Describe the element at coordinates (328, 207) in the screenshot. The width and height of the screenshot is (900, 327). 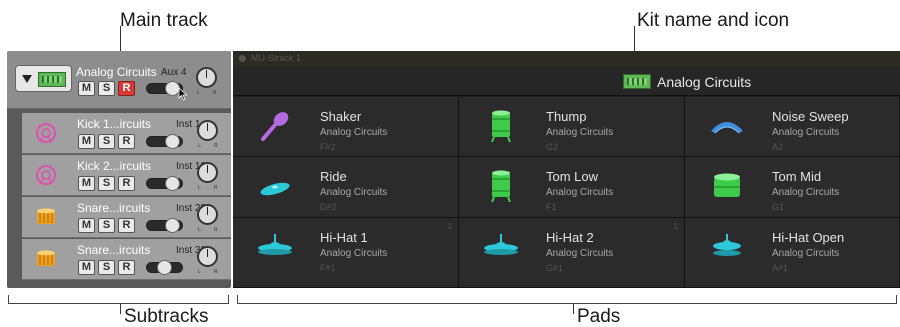
I see `pad-note: D#2` at that location.